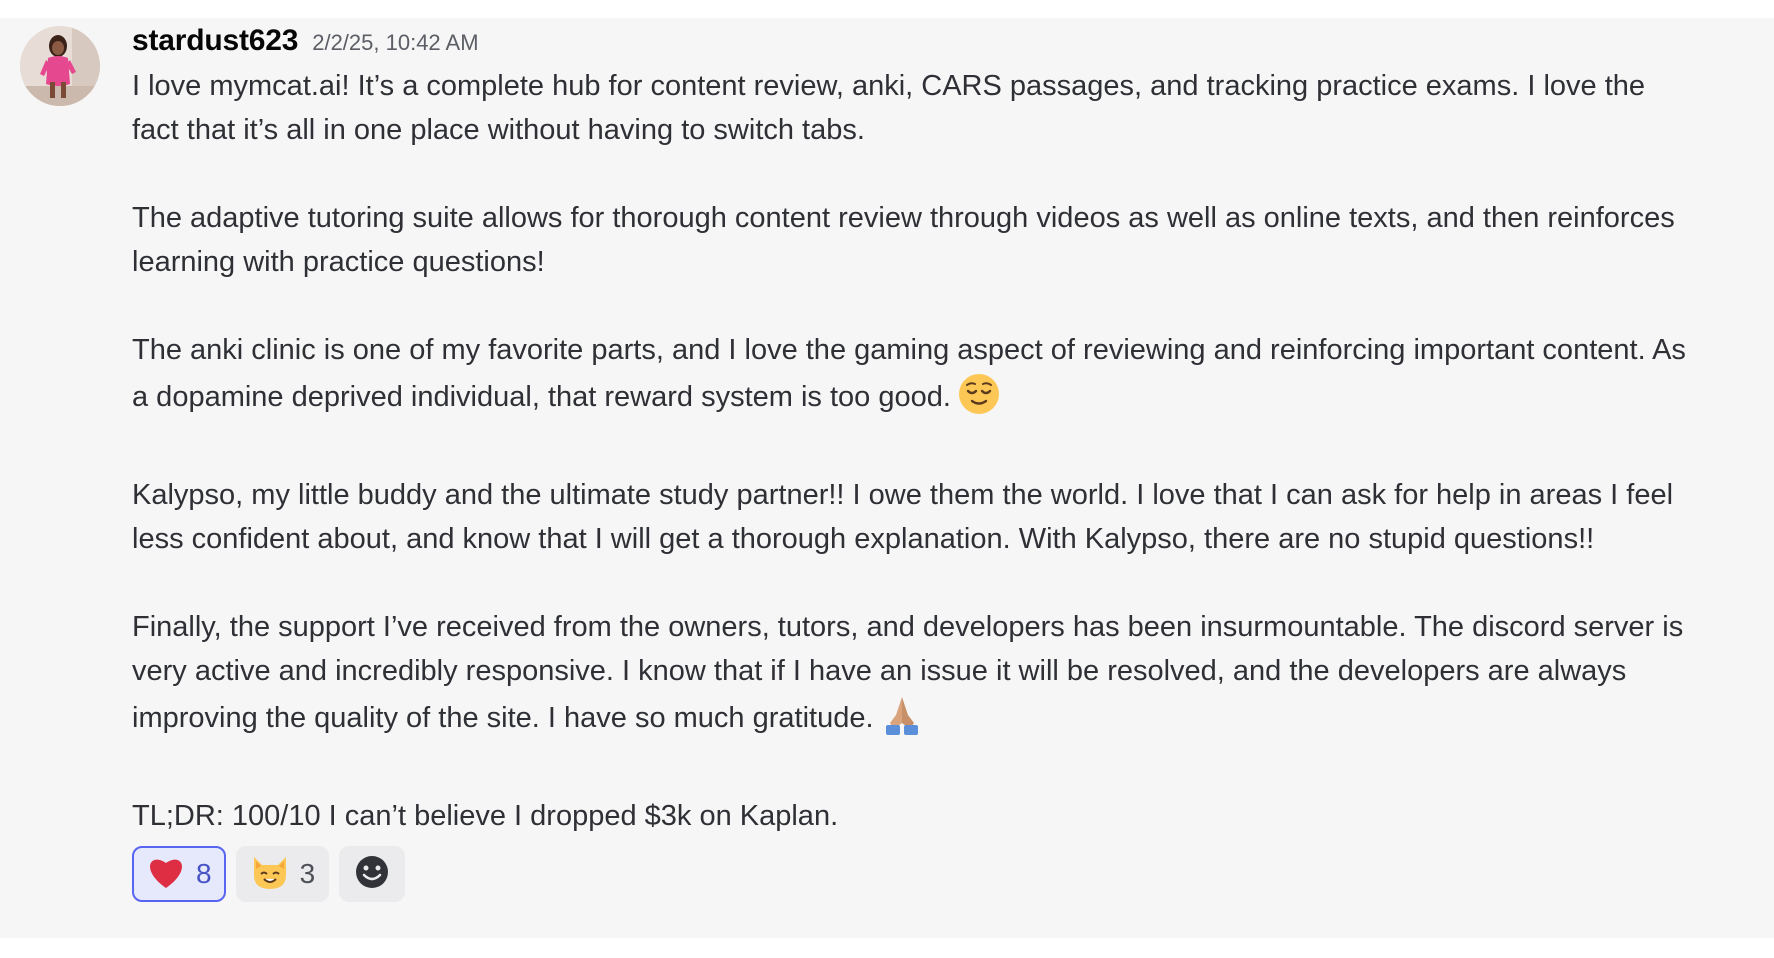 Image resolution: width=1774 pixels, height=958 pixels. I want to click on reaction-count: 8, so click(204, 873).